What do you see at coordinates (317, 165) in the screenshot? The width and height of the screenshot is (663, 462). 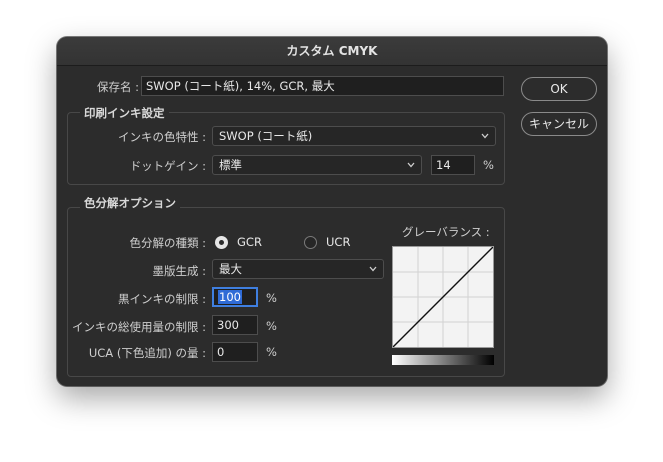 I see `dot-gain-select: 標準` at bounding box center [317, 165].